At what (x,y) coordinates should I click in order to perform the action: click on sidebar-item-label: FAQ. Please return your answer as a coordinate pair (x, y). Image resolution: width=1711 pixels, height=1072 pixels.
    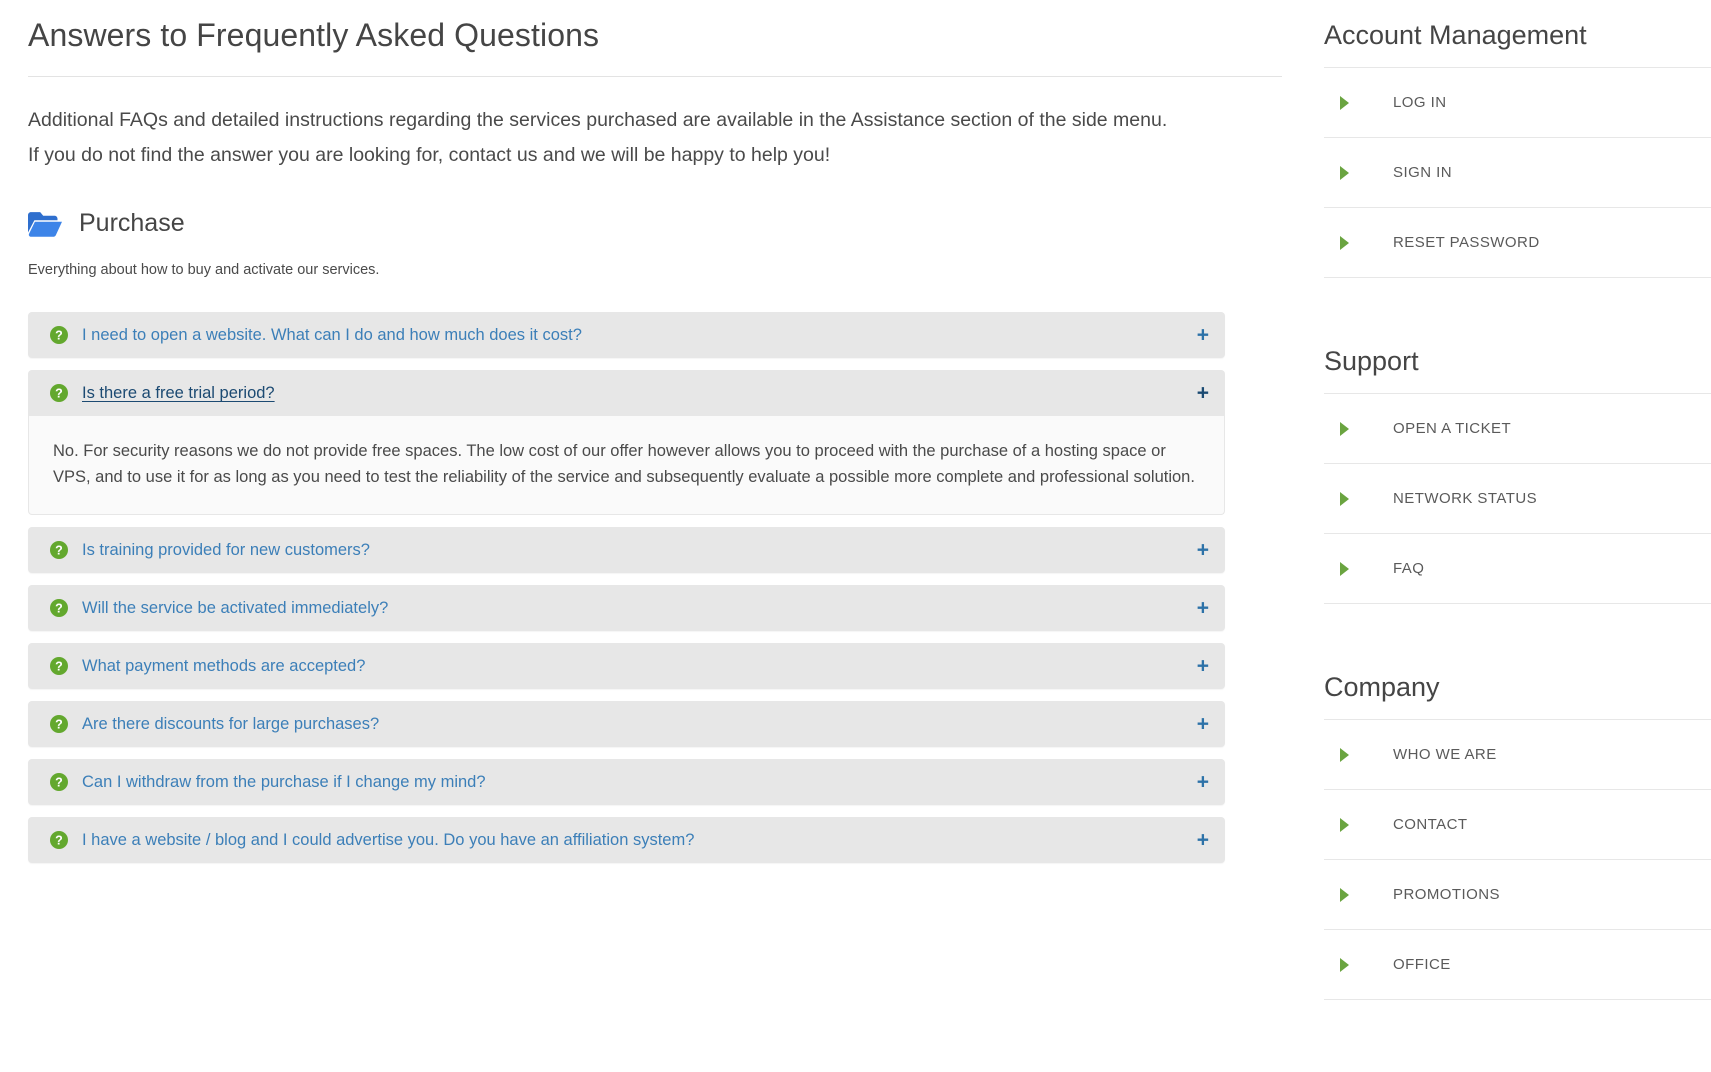
    Looking at the image, I should click on (1409, 568).